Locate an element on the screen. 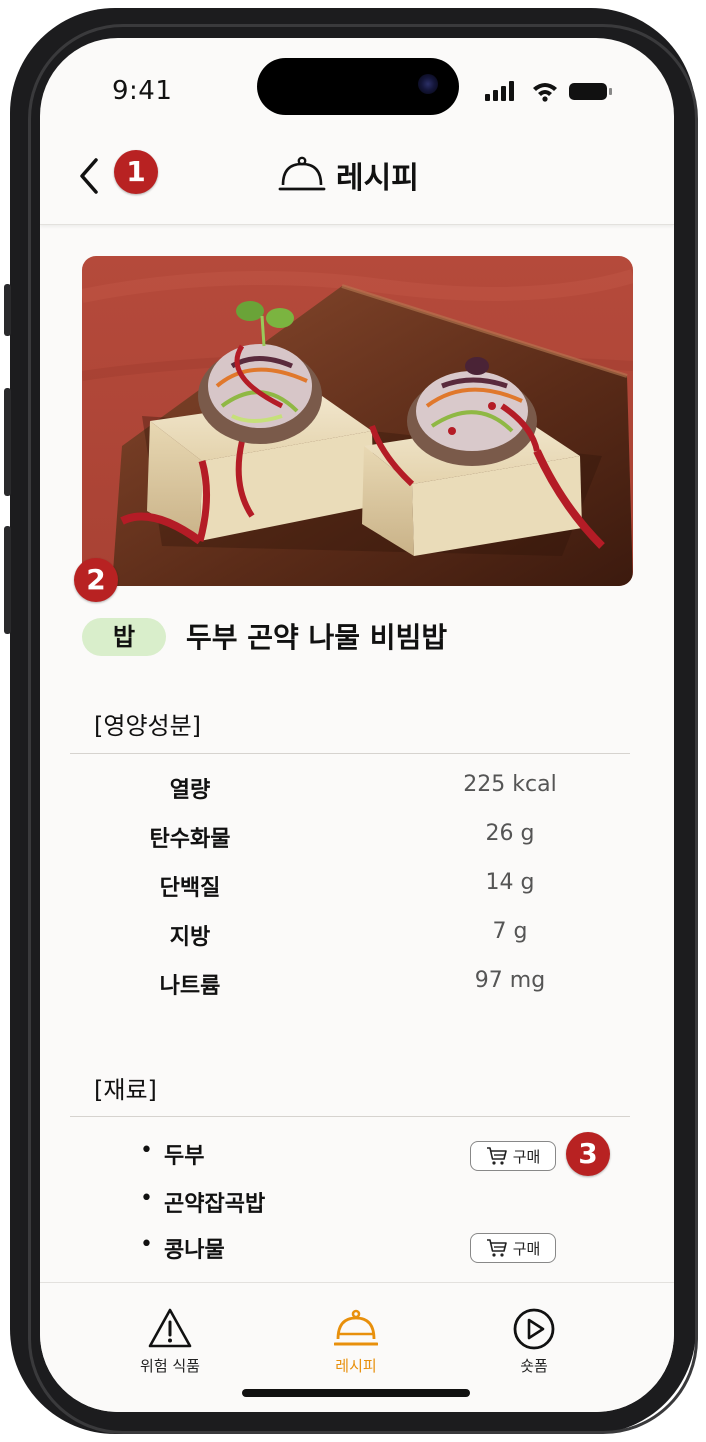  page-title: 레시피 is located at coordinates (377, 178).